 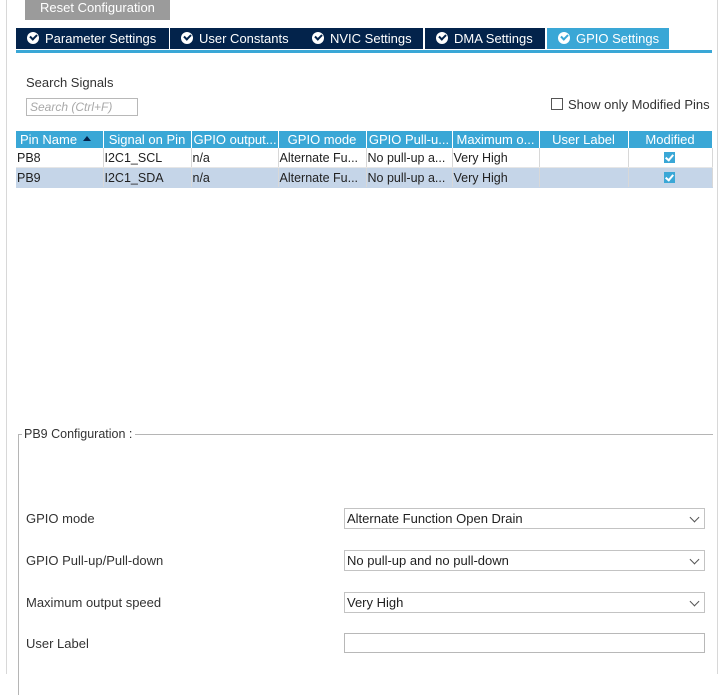 I want to click on tab-label: Parameter Settings, so click(x=101, y=38).